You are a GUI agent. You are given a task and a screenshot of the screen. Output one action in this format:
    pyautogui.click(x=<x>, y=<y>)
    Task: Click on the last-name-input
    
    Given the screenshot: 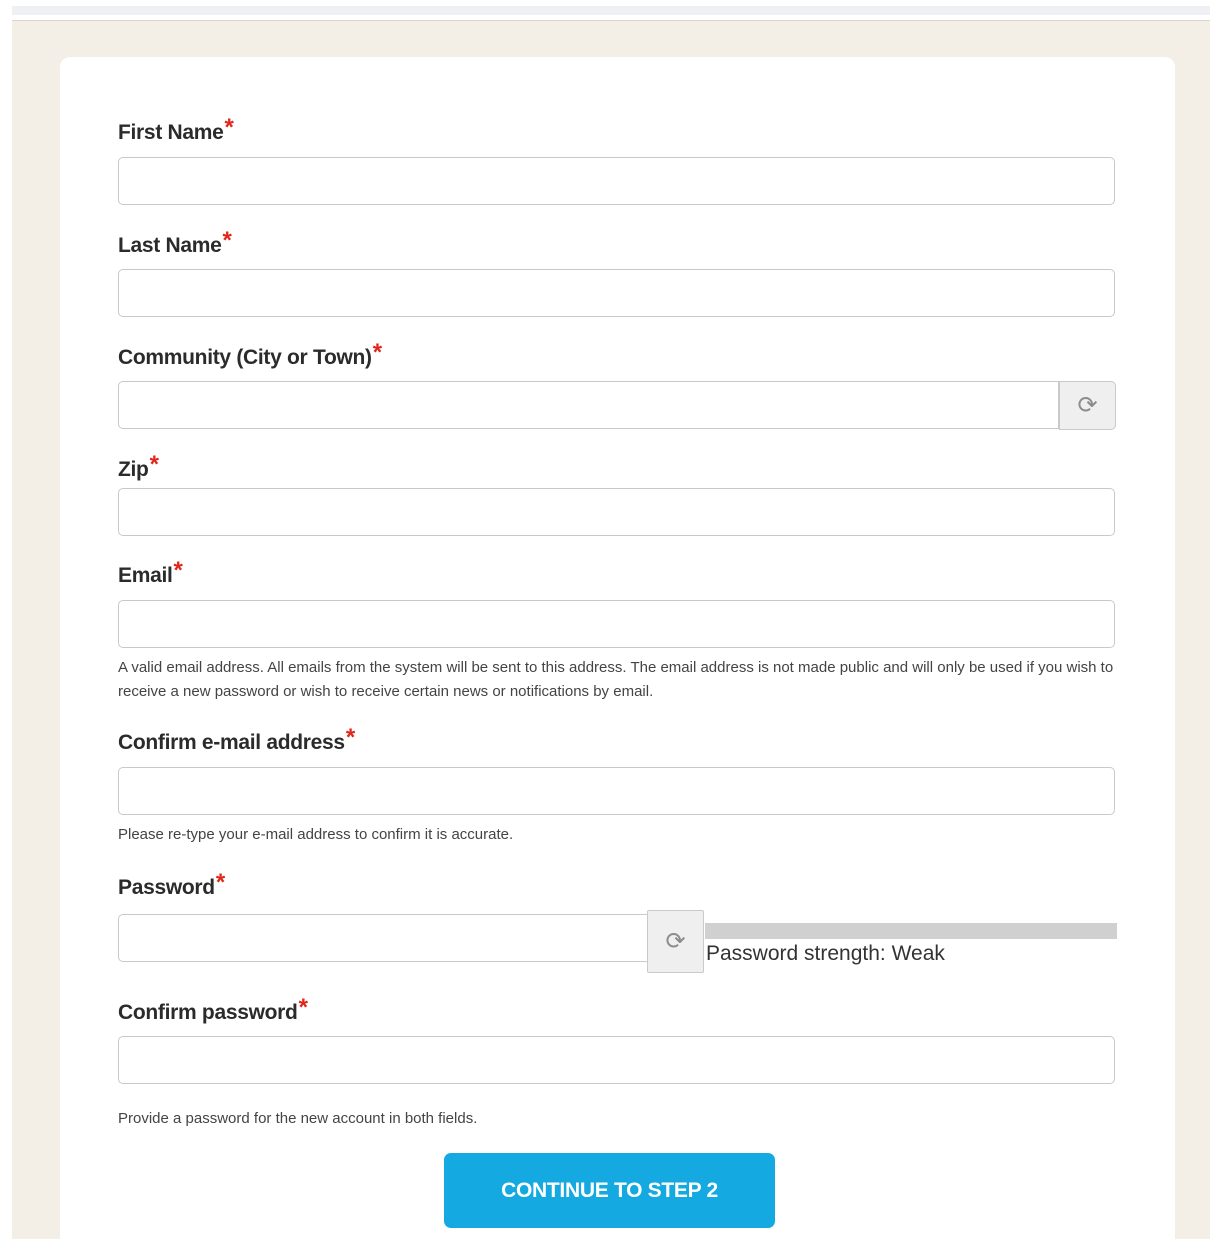 What is the action you would take?
    pyautogui.click(x=616, y=293)
    